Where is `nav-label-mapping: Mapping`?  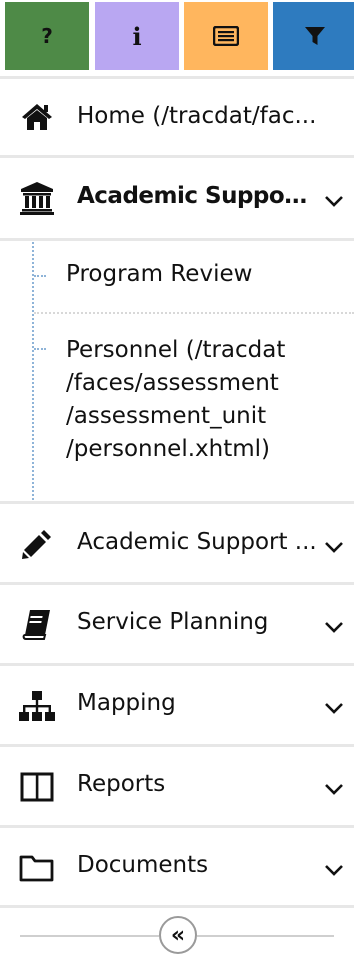
nav-label-mapping: Mapping is located at coordinates (126, 703).